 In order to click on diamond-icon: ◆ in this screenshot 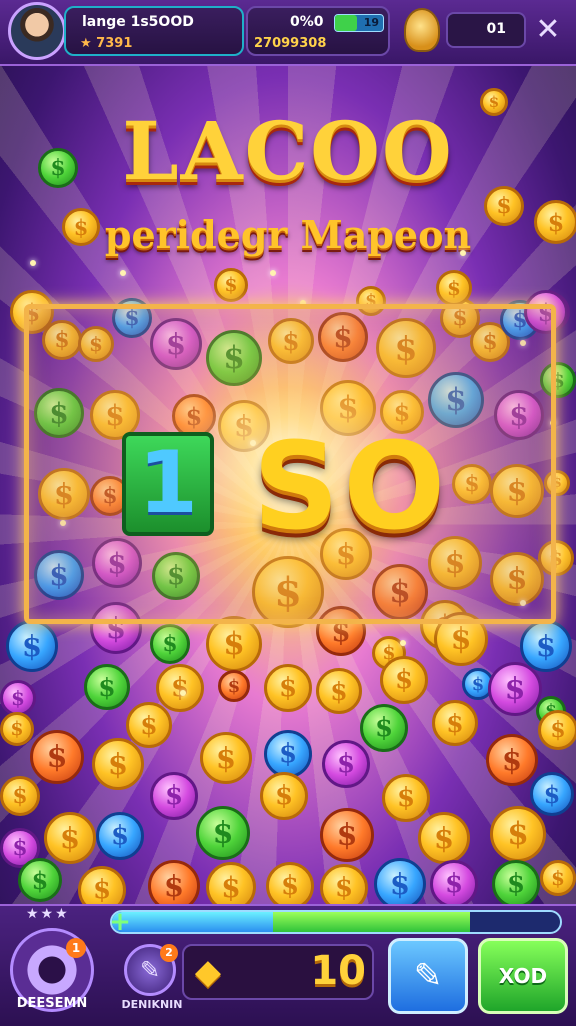, I will do `click(208, 972)`.